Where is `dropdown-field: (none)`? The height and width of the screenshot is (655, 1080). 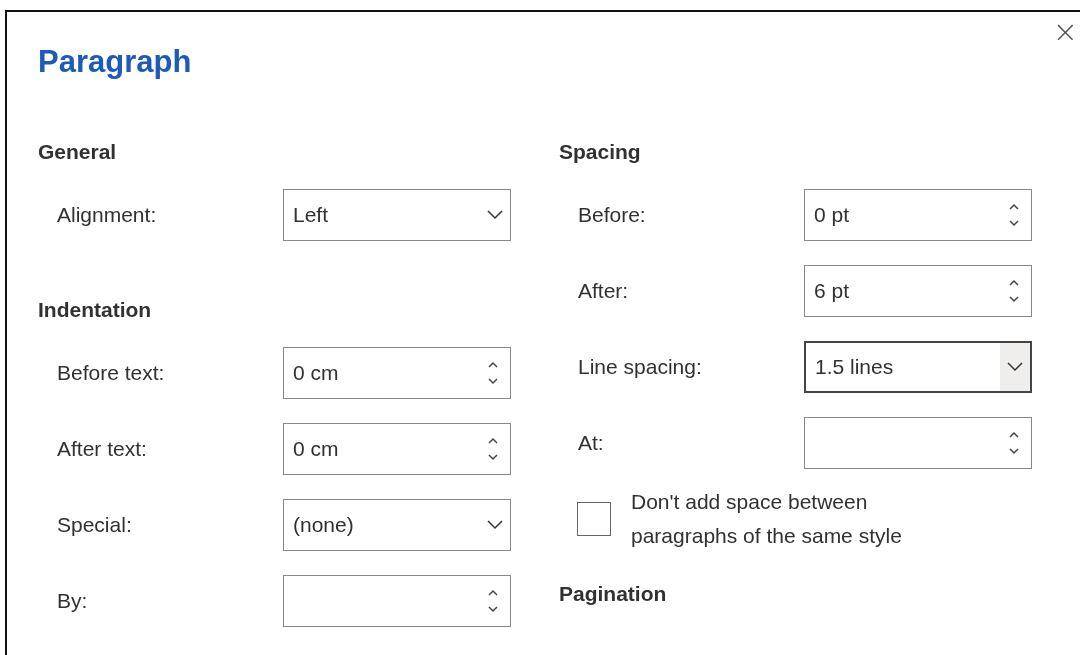
dropdown-field: (none) is located at coordinates (397, 525).